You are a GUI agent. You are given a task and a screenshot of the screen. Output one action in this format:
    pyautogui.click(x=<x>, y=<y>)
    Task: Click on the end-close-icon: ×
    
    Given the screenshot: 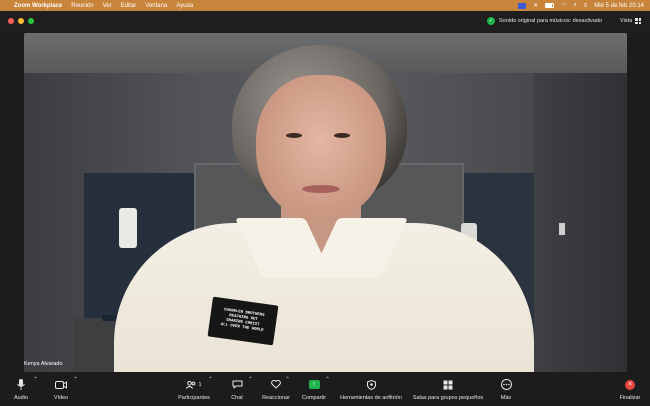 What is the action you would take?
    pyautogui.click(x=630, y=384)
    